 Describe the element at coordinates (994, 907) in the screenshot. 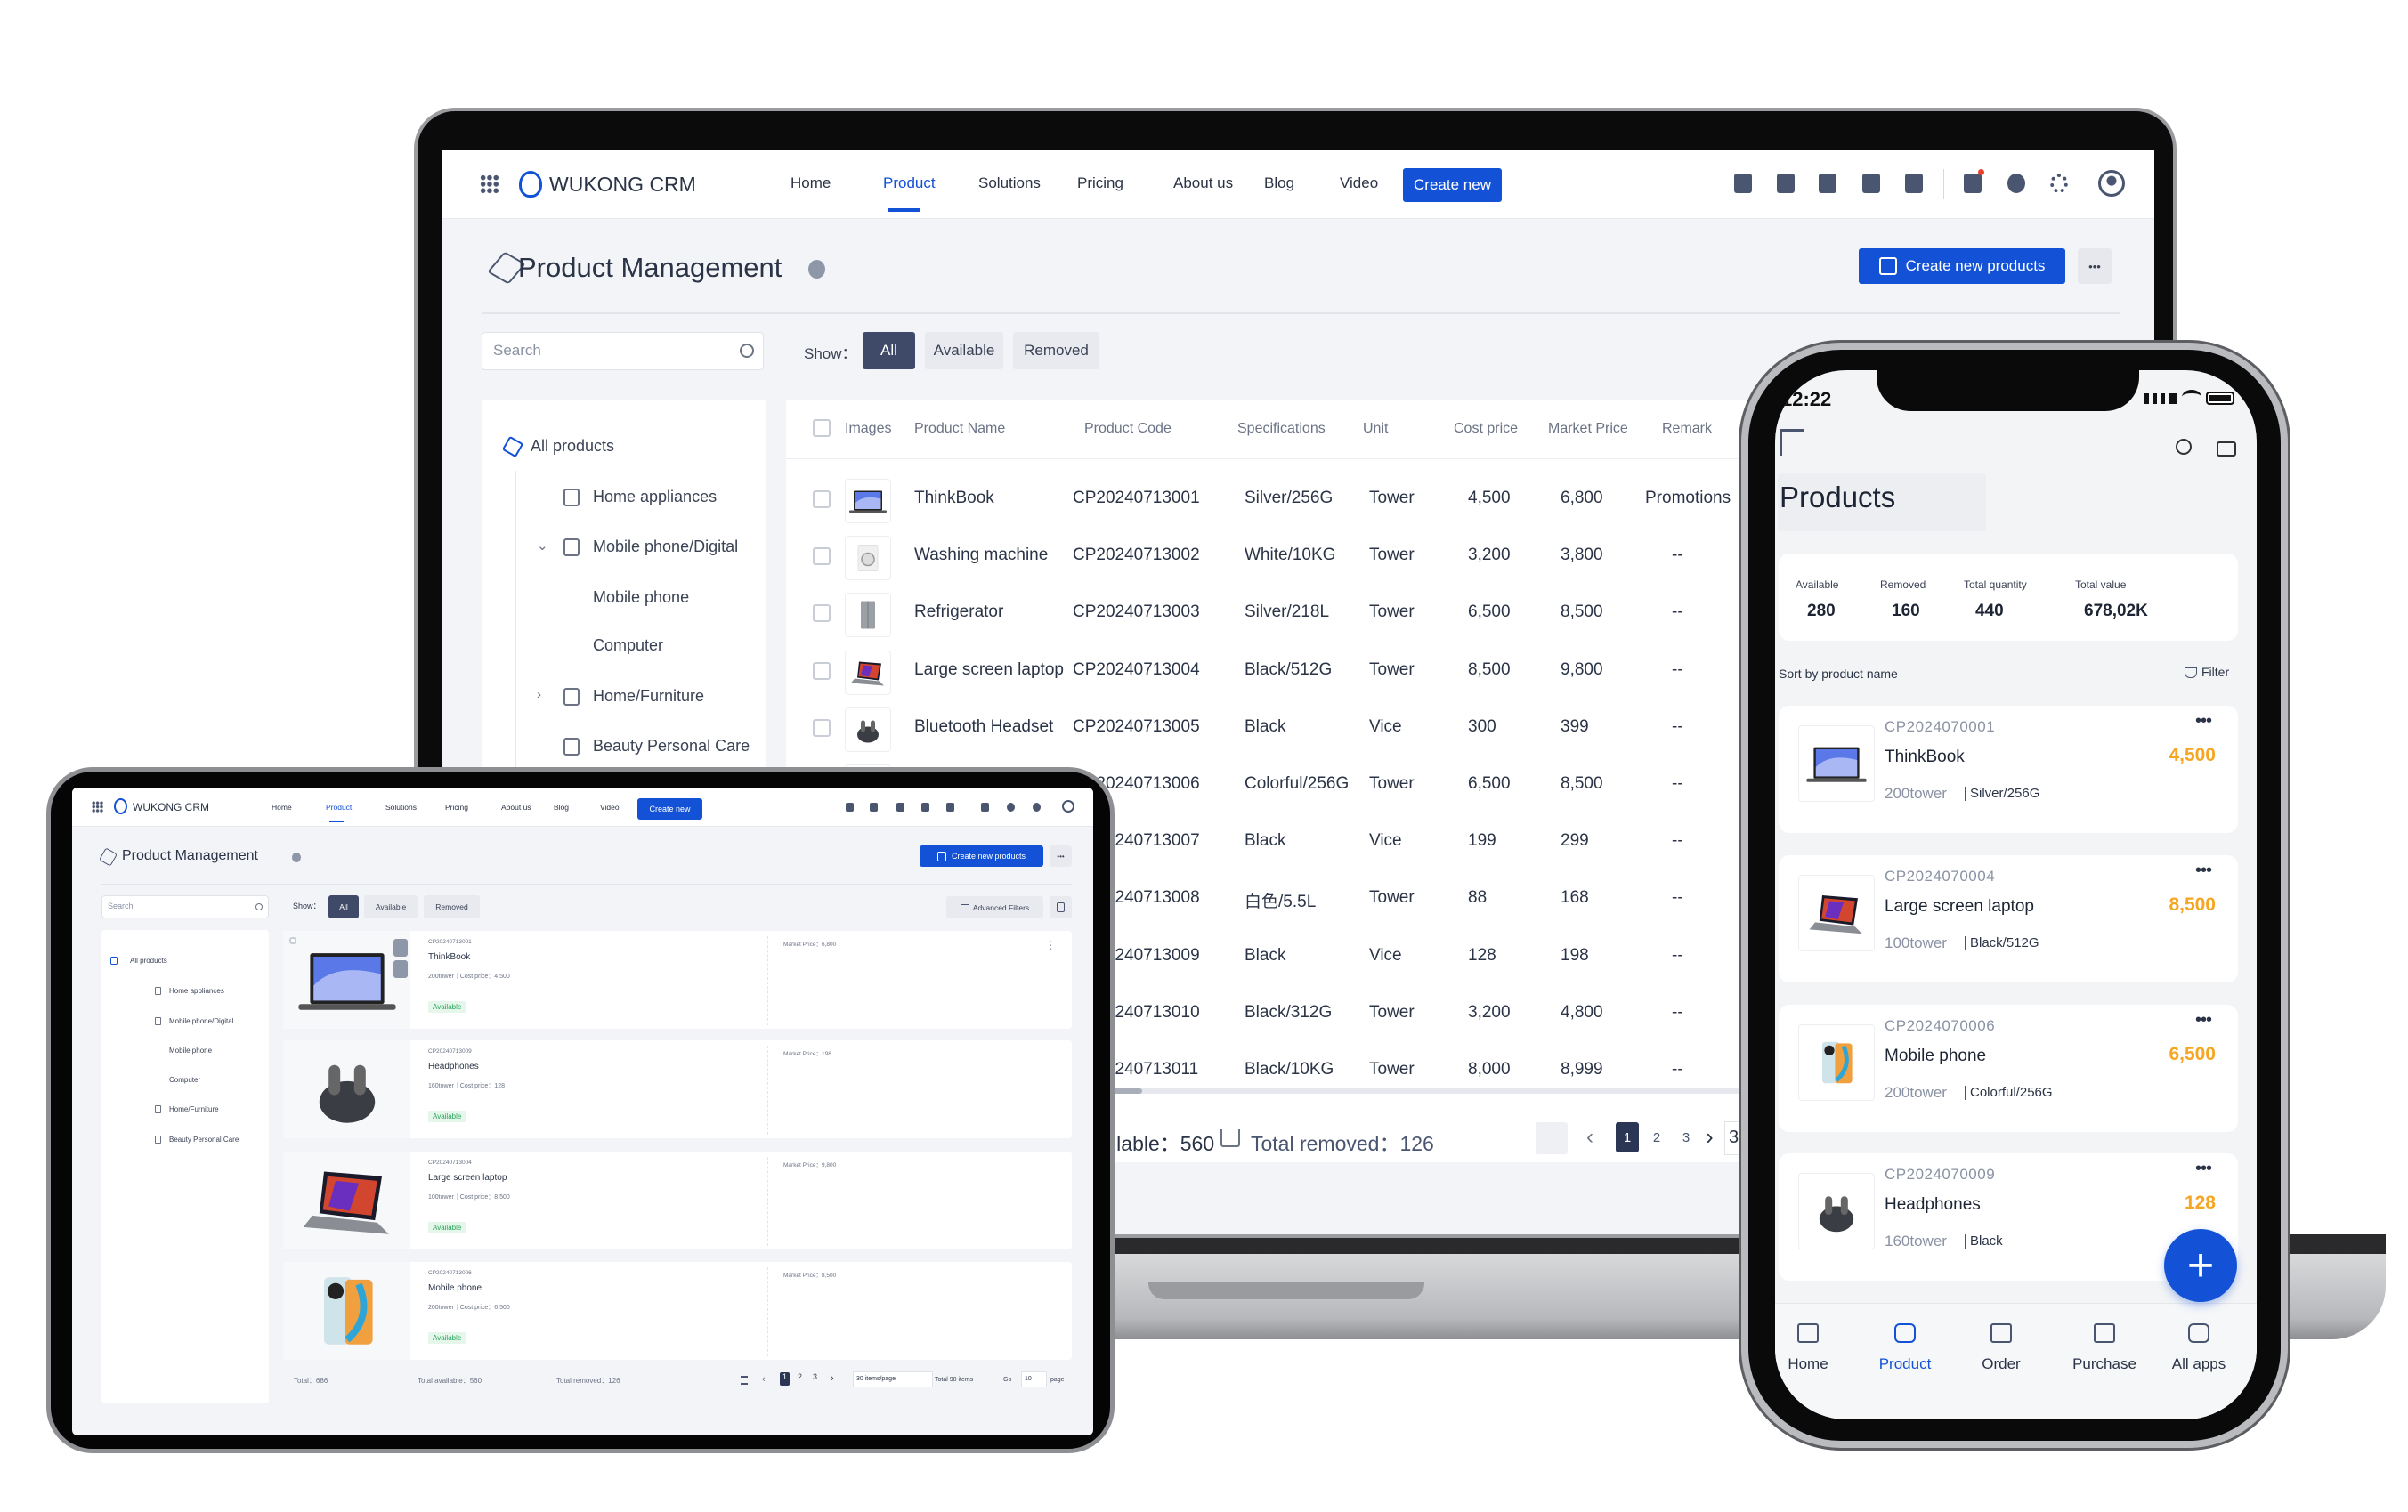

I see `advanced-filters-button: Advanced Filters` at that location.